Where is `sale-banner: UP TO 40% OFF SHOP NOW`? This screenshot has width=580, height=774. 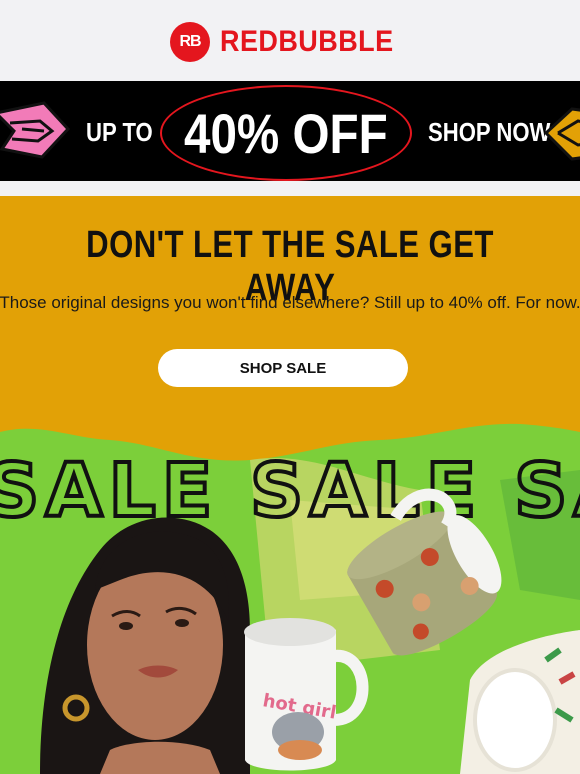 sale-banner: UP TO 40% OFF SHOP NOW is located at coordinates (290, 131).